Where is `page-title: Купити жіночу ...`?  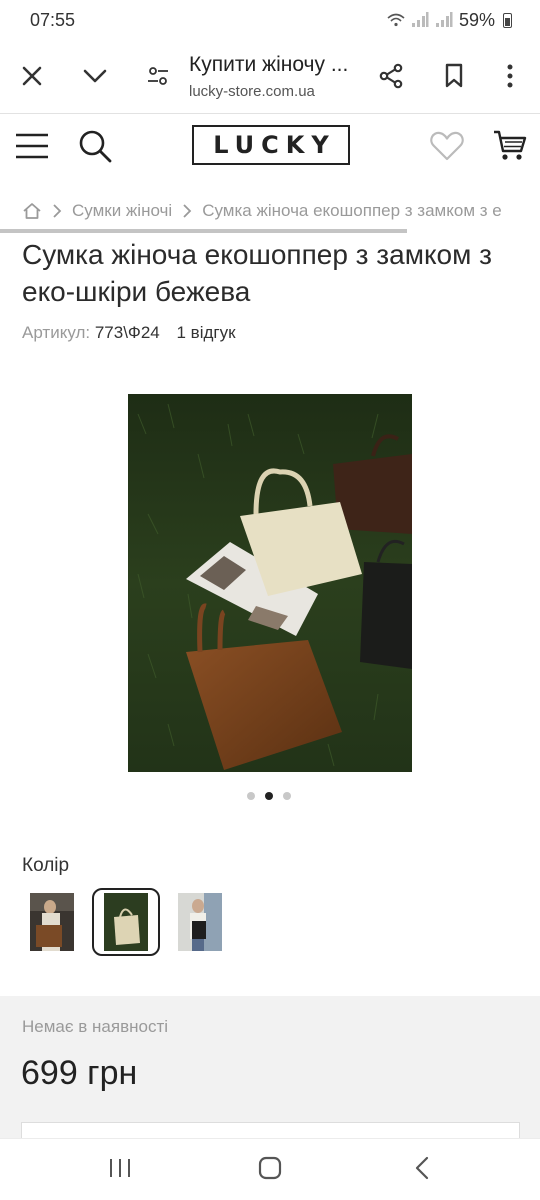 page-title: Купити жіночу ... is located at coordinates (268, 65).